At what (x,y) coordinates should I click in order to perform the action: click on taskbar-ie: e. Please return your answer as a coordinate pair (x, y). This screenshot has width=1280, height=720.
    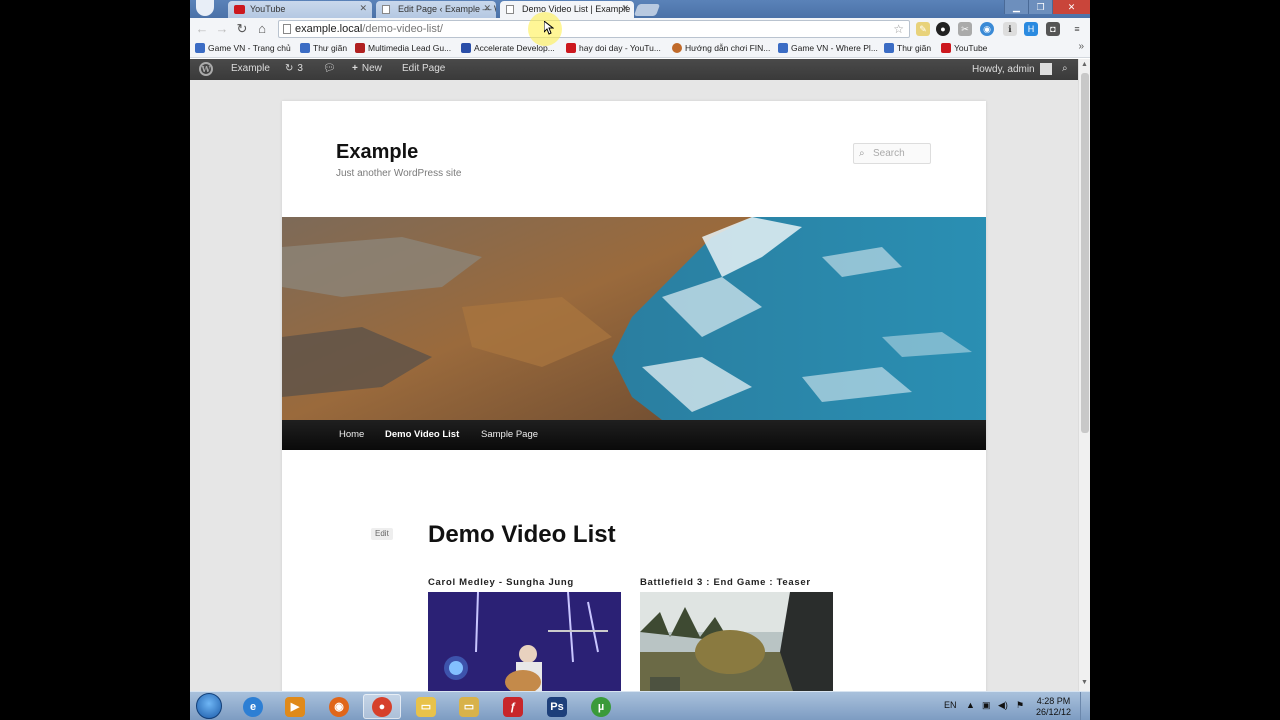
    Looking at the image, I should click on (253, 706).